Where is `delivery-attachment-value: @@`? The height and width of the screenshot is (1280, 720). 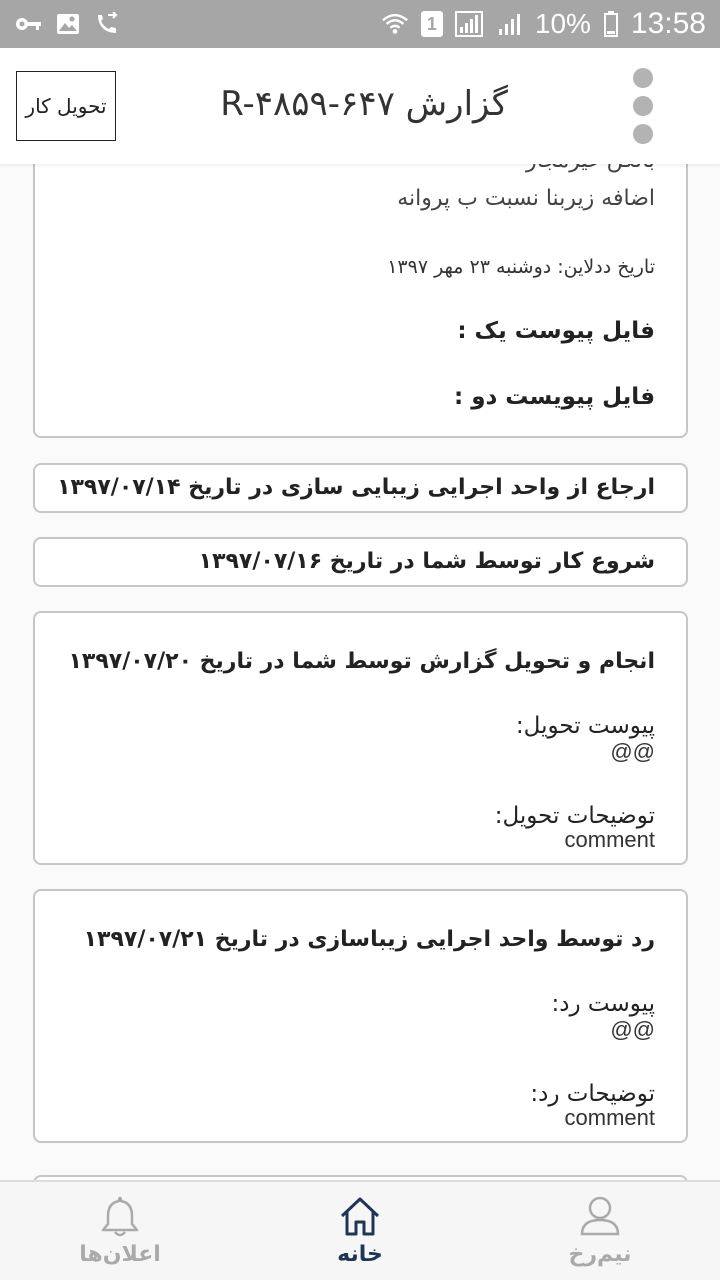
delivery-attachment-value: @@ is located at coordinates (632, 752).